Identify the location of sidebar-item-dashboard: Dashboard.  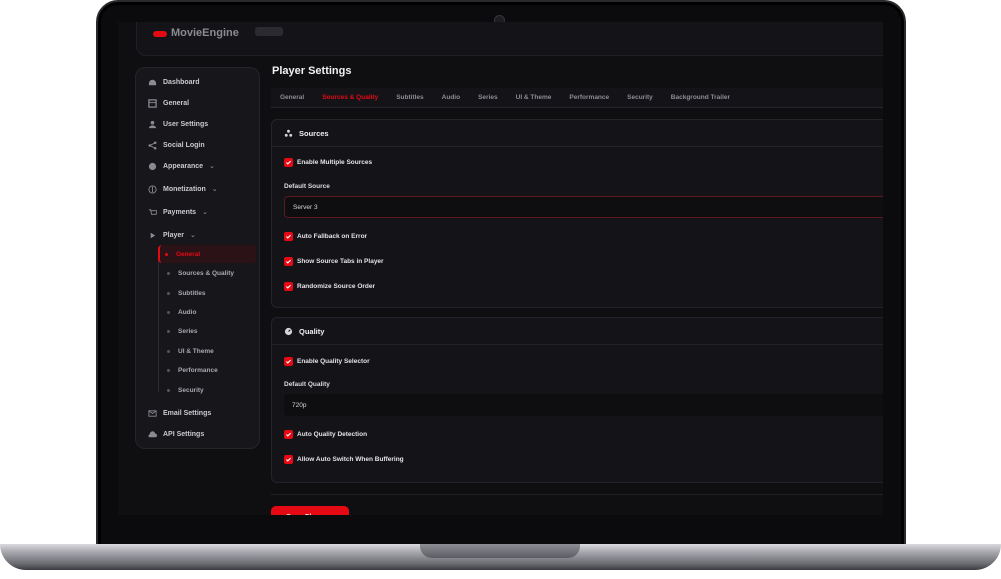
(198, 82).